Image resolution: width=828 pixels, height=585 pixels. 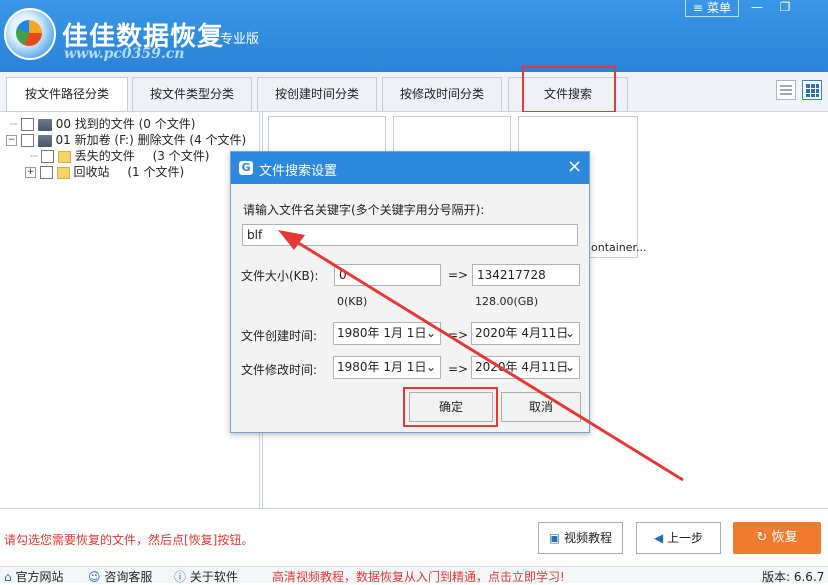 What do you see at coordinates (128, 577) in the screenshot?
I see `support-label: 咨询客服` at bounding box center [128, 577].